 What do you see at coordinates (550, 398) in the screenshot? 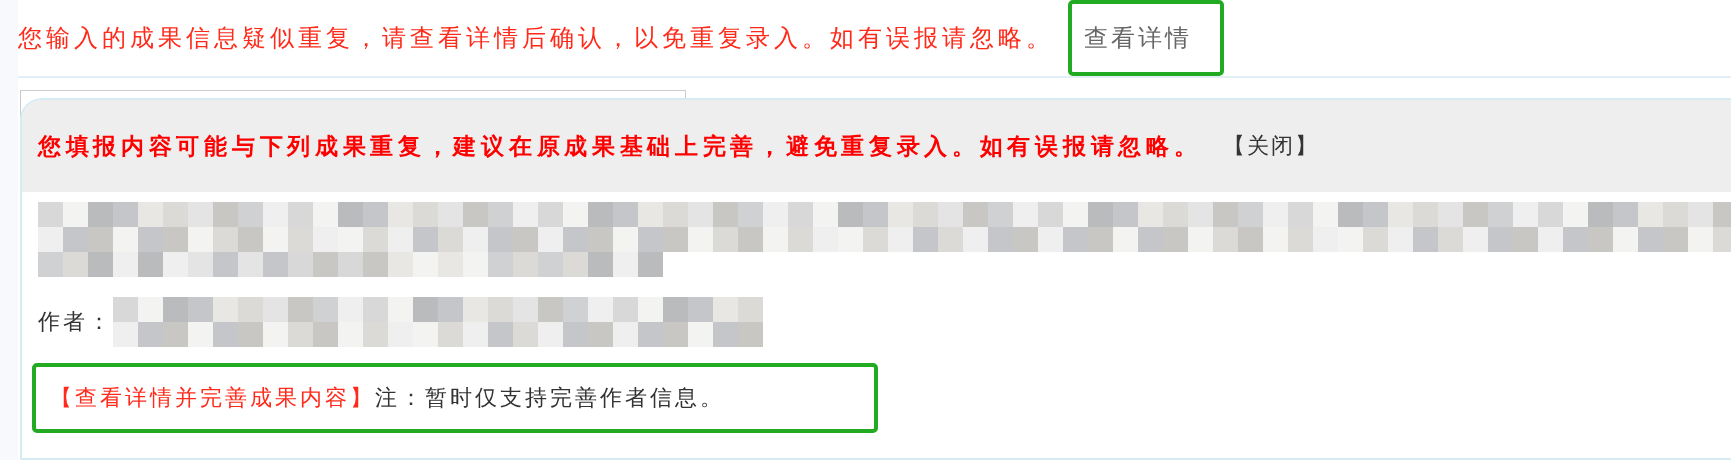
I see `note-text: 注：暂时仅支持完善作者信息。` at bounding box center [550, 398].